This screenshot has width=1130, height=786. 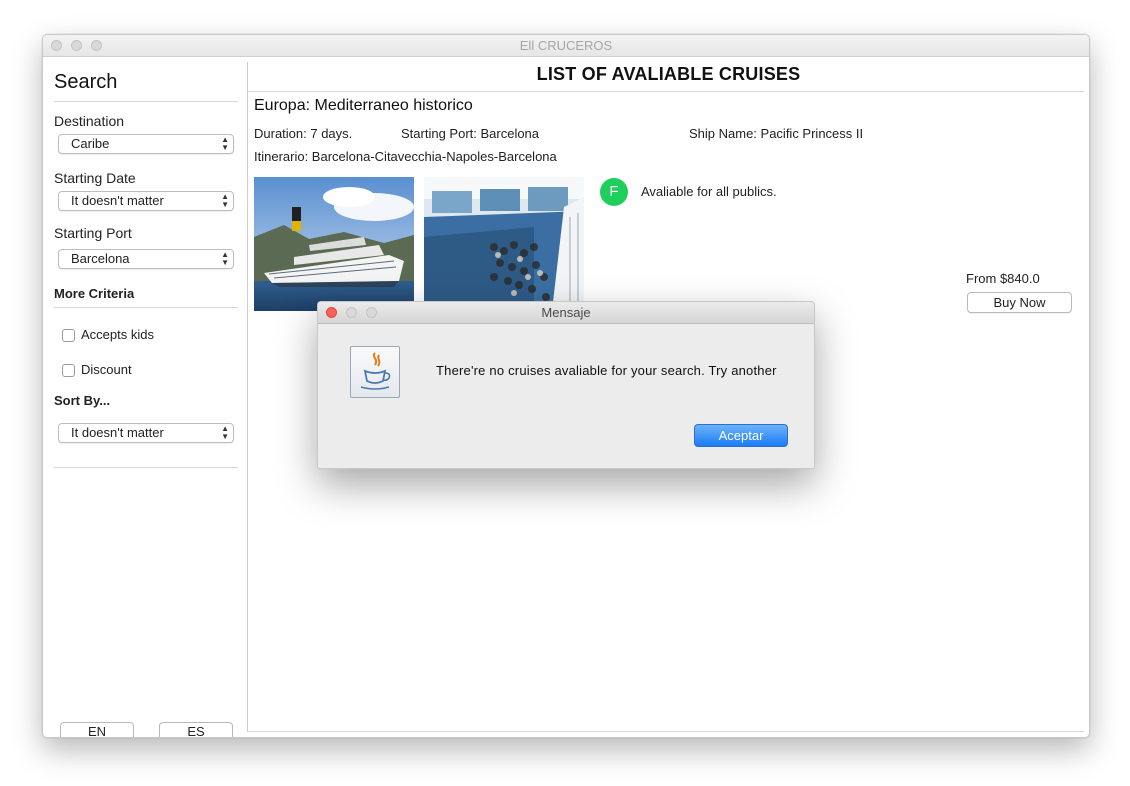 What do you see at coordinates (709, 191) in the screenshot?
I see `audience-text: Avaliable for all publics.` at bounding box center [709, 191].